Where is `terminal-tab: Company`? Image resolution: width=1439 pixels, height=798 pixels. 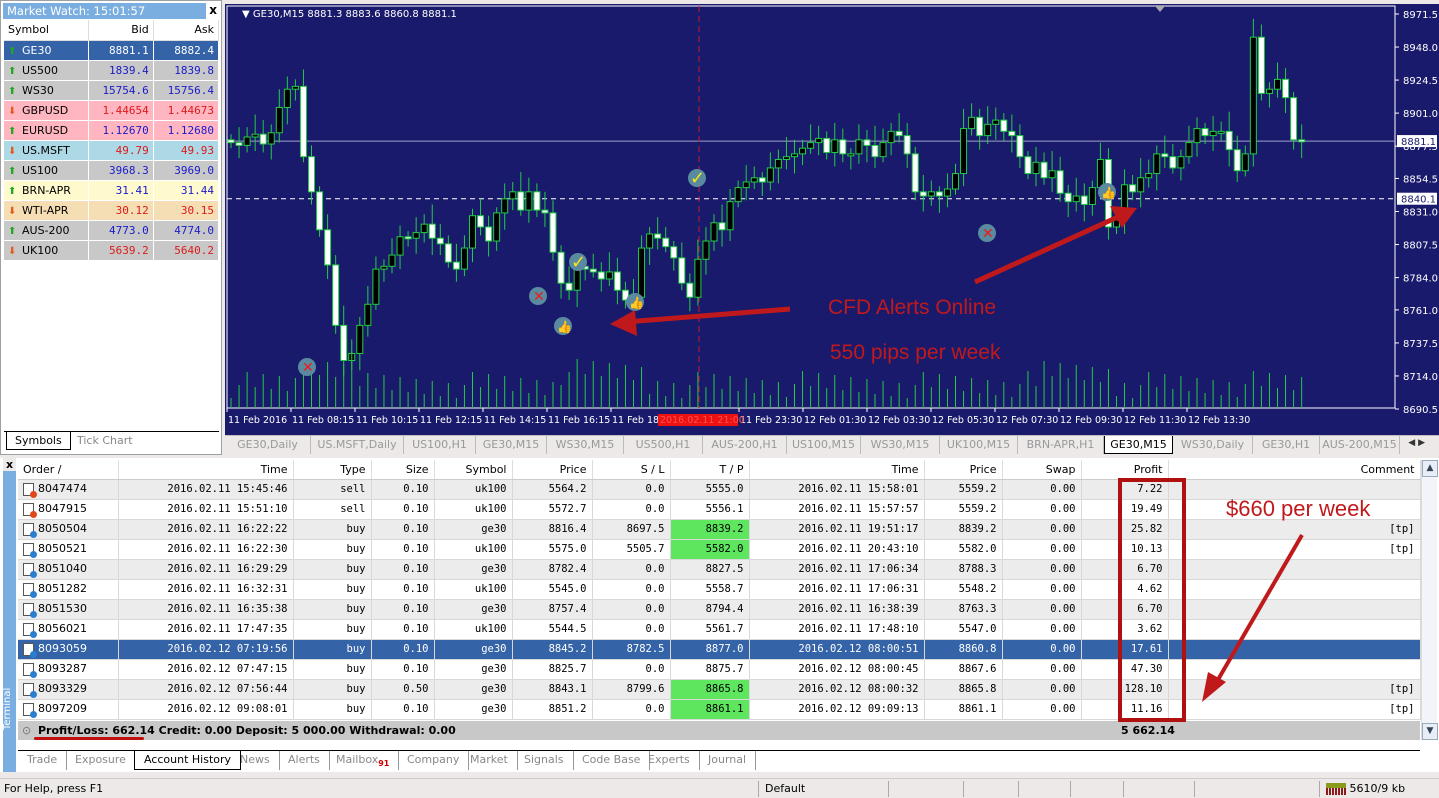
terminal-tab: Company is located at coordinates (434, 760).